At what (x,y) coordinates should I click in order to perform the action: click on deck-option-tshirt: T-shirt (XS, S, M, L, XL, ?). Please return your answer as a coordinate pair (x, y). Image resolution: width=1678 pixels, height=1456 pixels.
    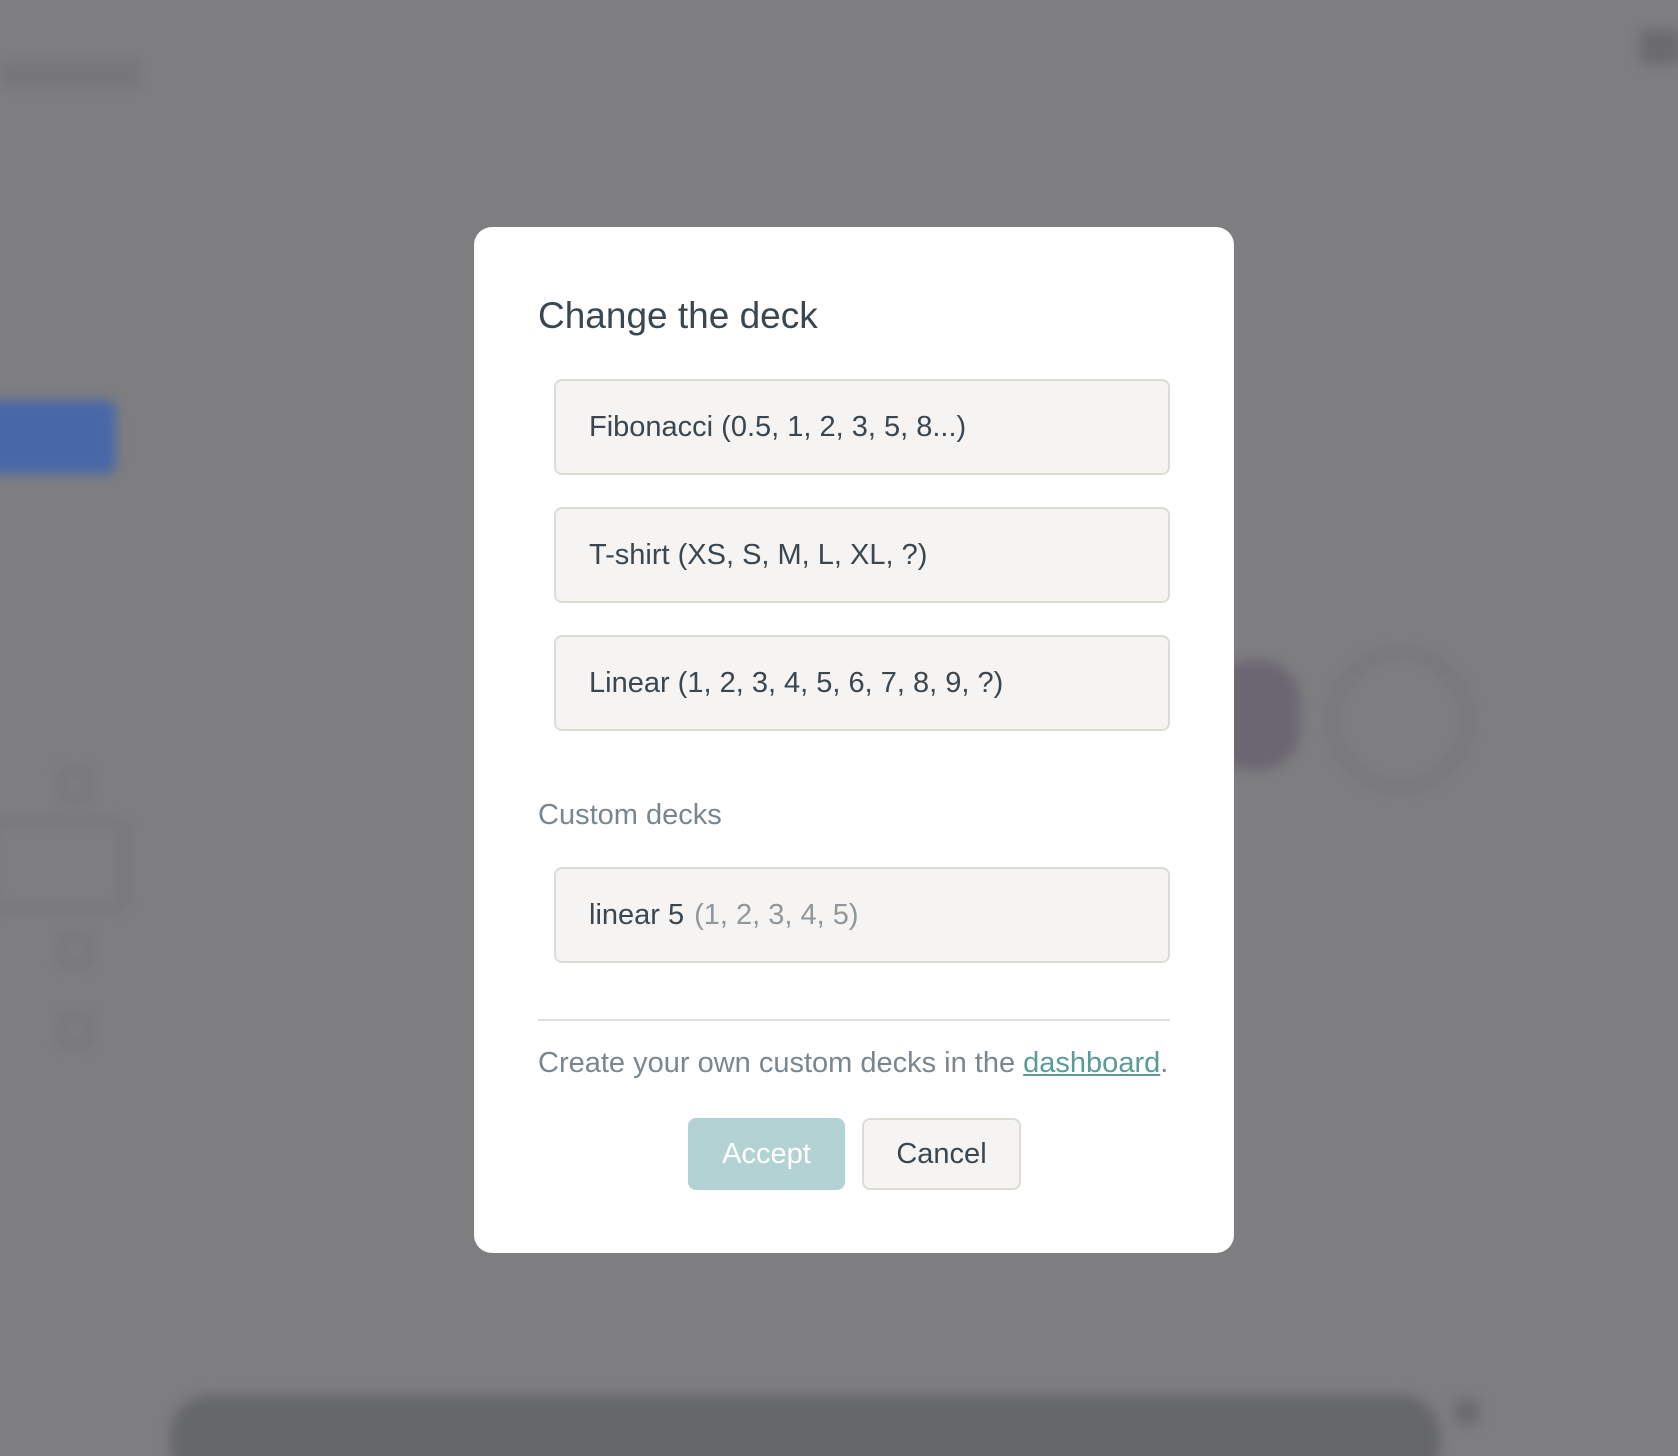
    Looking at the image, I should click on (862, 555).